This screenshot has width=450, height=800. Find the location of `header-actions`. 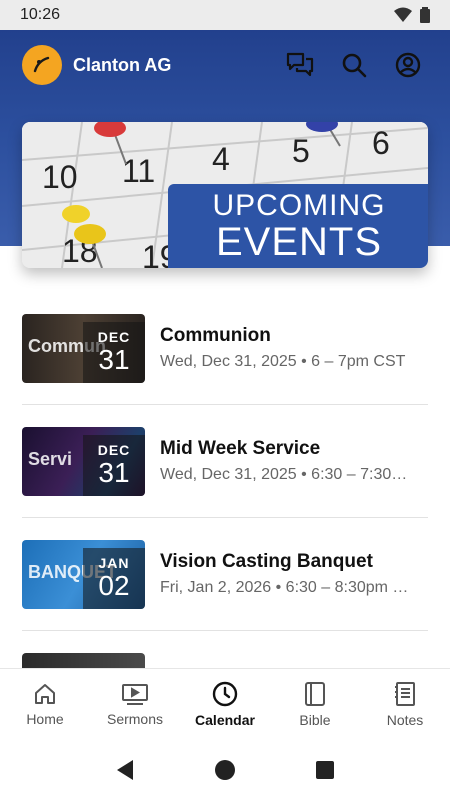

header-actions is located at coordinates (354, 65).